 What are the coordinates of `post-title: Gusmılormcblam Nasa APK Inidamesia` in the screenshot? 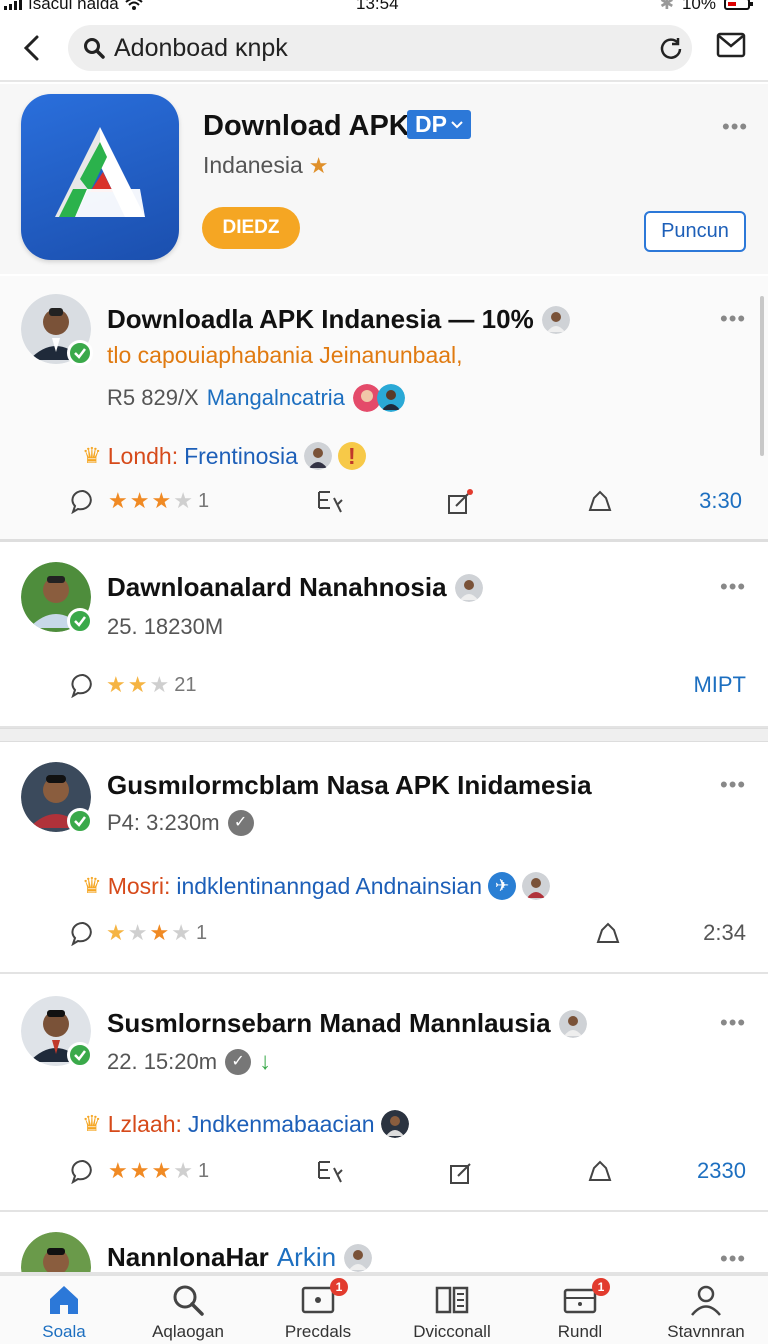 It's located at (349, 785).